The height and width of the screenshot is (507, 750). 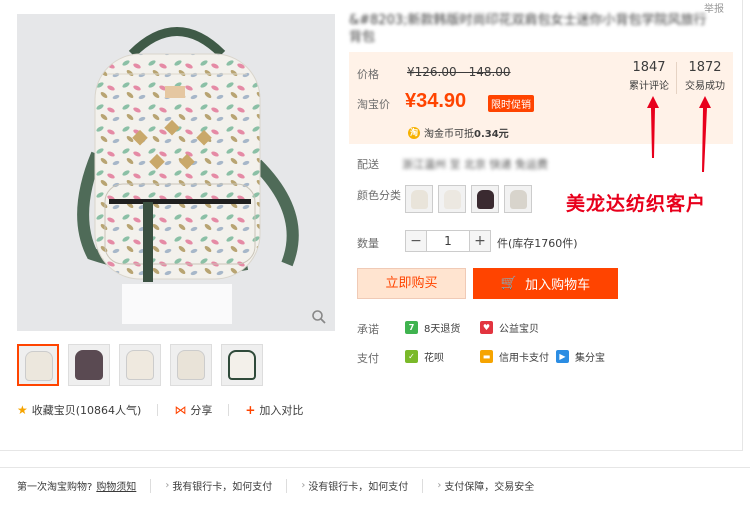 I want to click on cart-icon: 🛒, so click(x=509, y=283).